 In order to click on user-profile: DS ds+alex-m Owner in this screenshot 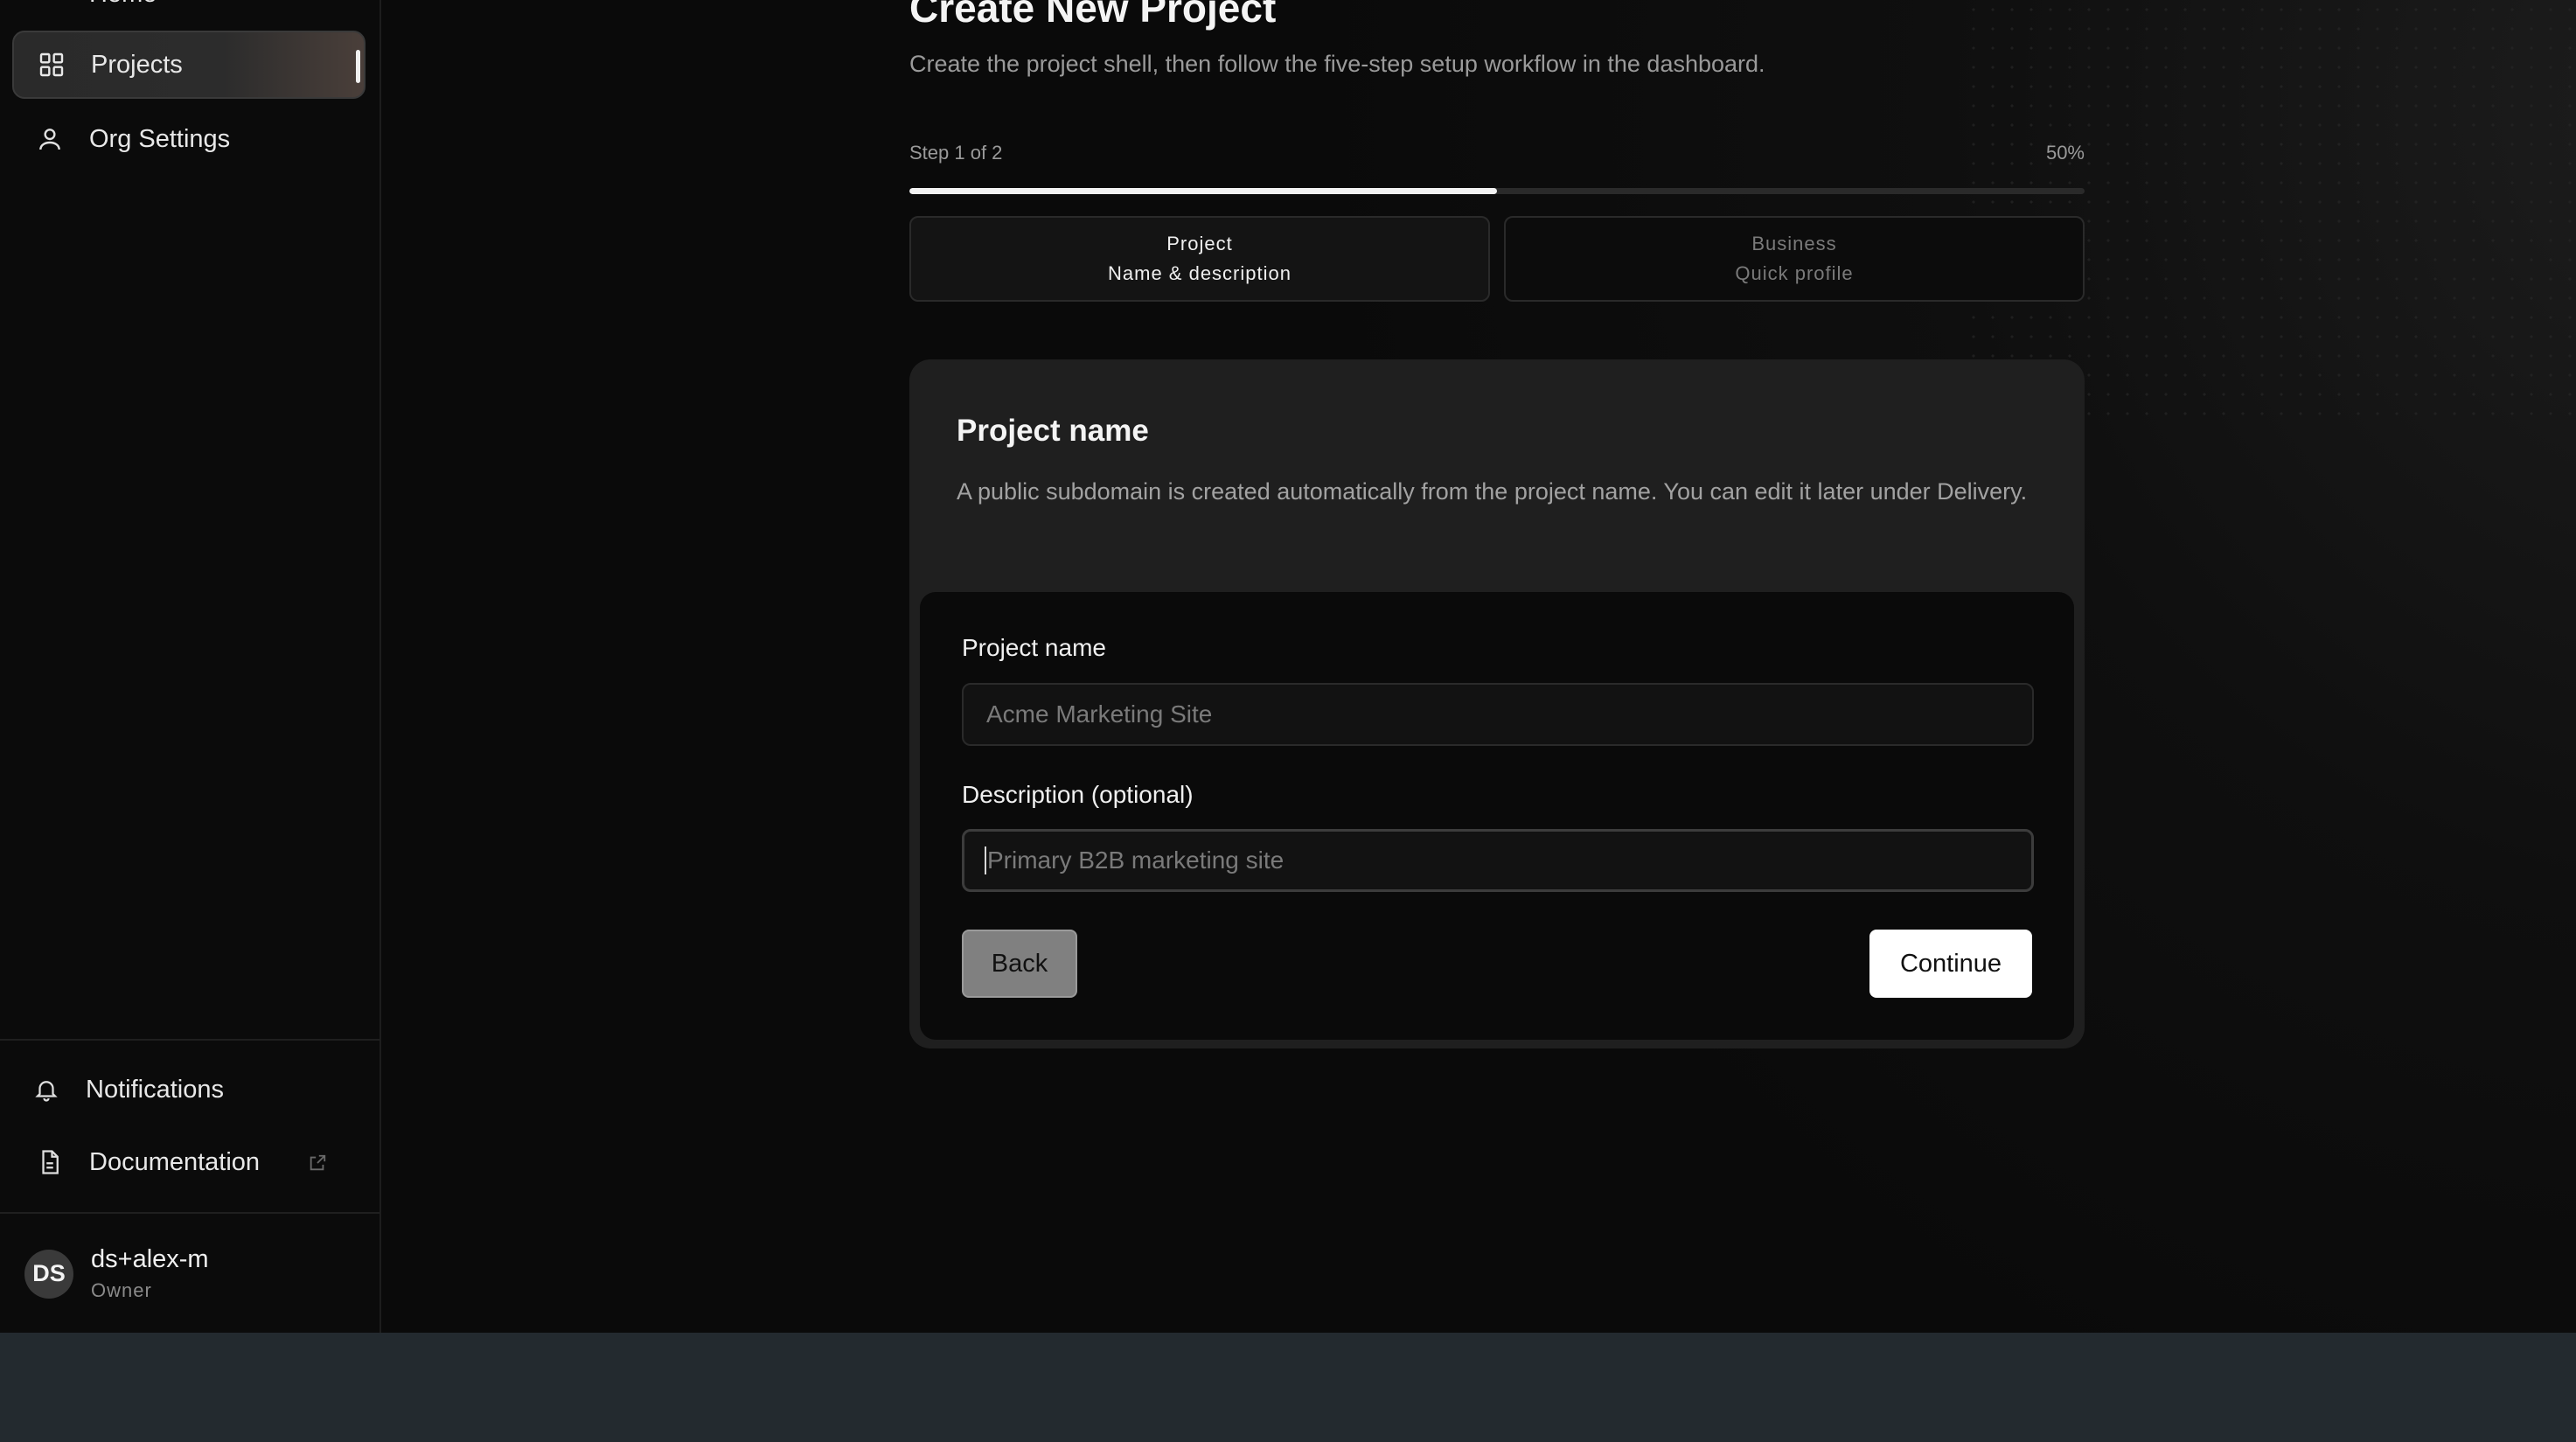, I will do `click(116, 1273)`.